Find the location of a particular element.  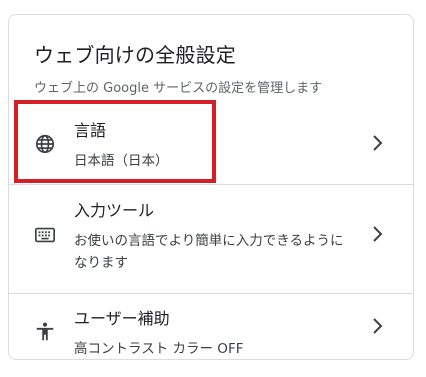

setting-value-language: 日本語（日本） is located at coordinates (121, 161).